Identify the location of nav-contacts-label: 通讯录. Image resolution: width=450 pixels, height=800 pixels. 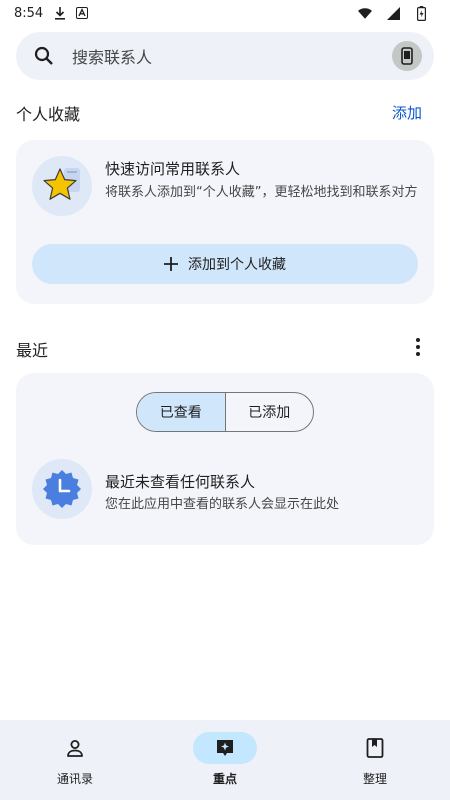
(74, 779).